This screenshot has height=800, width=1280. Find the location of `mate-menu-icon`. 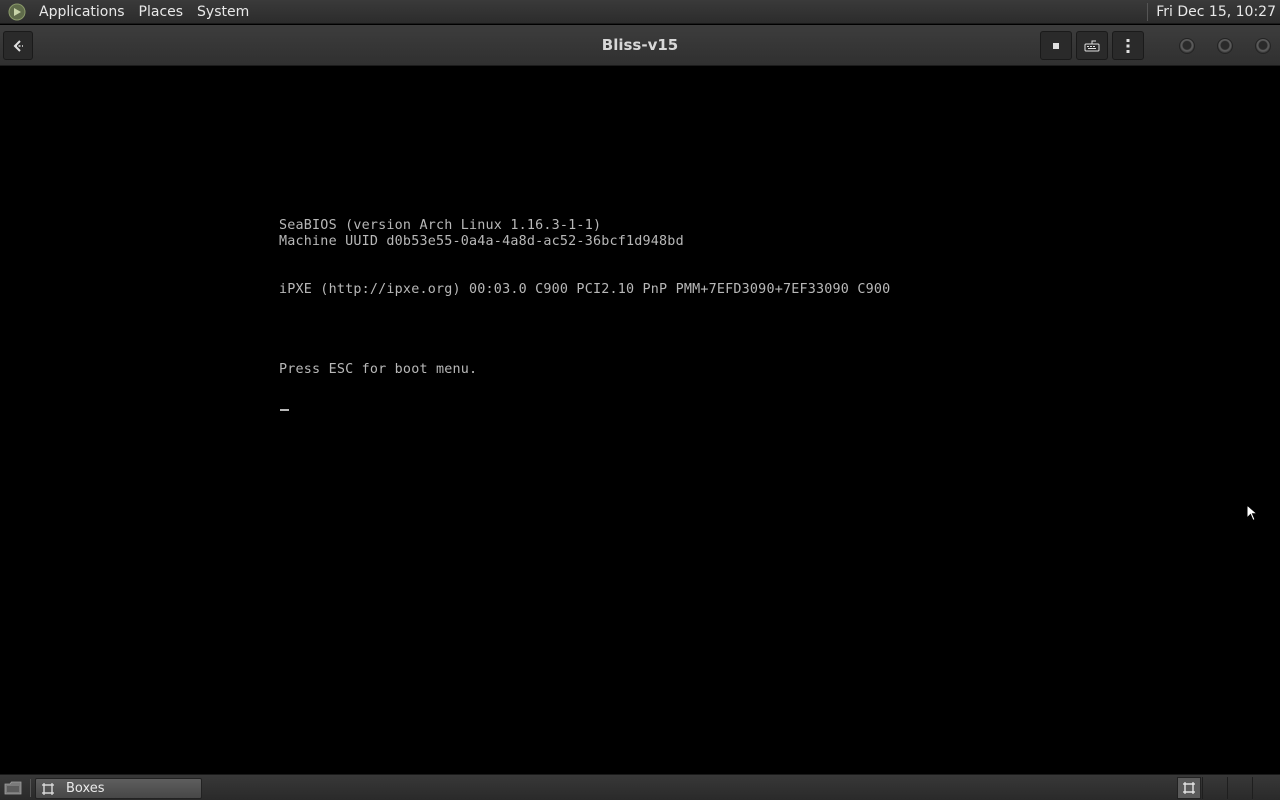

mate-menu-icon is located at coordinates (17, 12).